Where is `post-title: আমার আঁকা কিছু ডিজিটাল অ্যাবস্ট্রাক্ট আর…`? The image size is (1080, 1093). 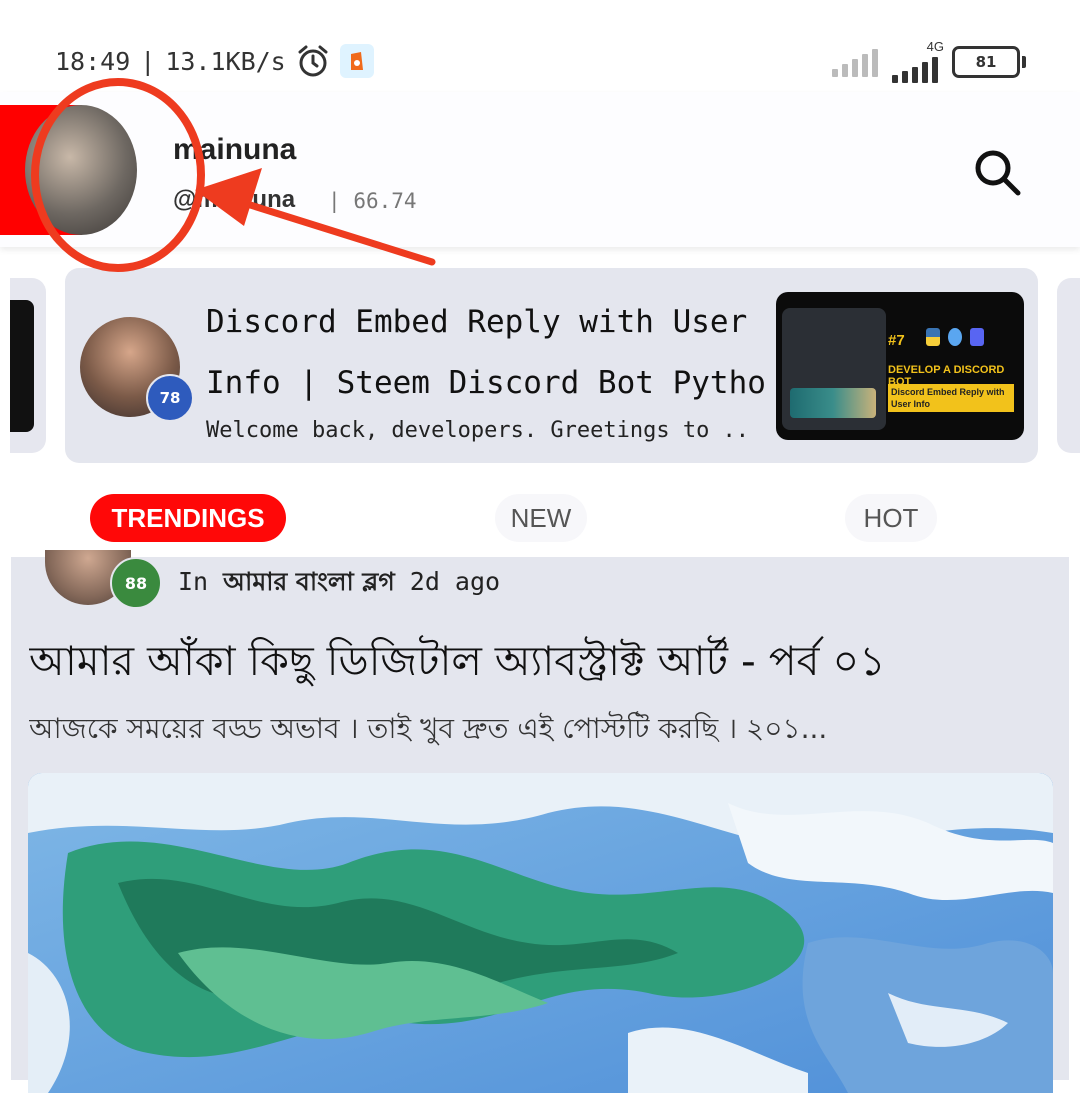
post-title: আমার আঁকা কিছু ডিজিটাল অ্যাবস্ট্রাক্ট আর… is located at coordinates (544, 664).